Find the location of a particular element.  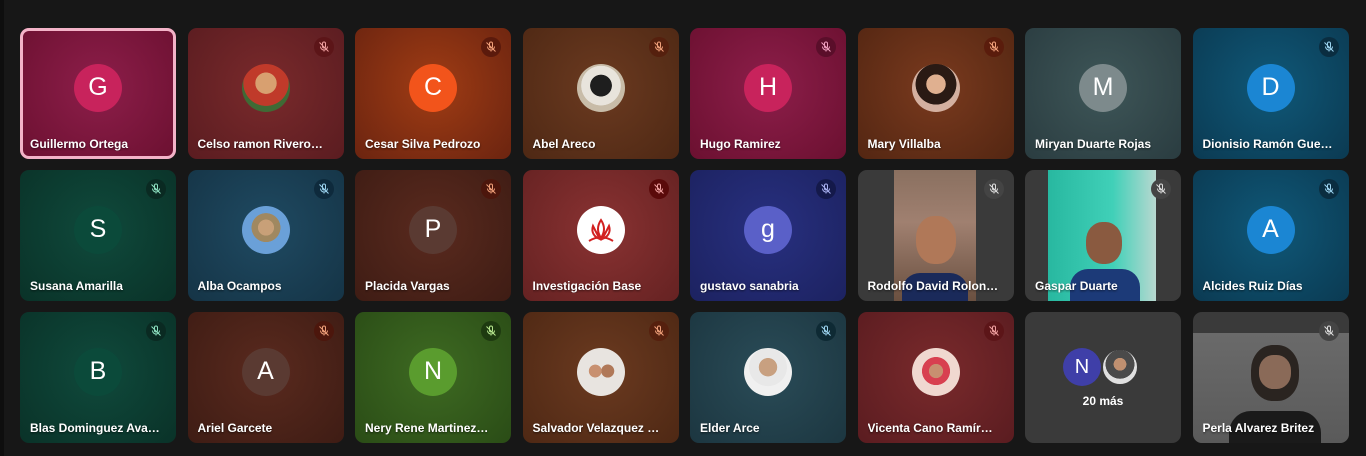

avatar-initial: P is located at coordinates (433, 229).